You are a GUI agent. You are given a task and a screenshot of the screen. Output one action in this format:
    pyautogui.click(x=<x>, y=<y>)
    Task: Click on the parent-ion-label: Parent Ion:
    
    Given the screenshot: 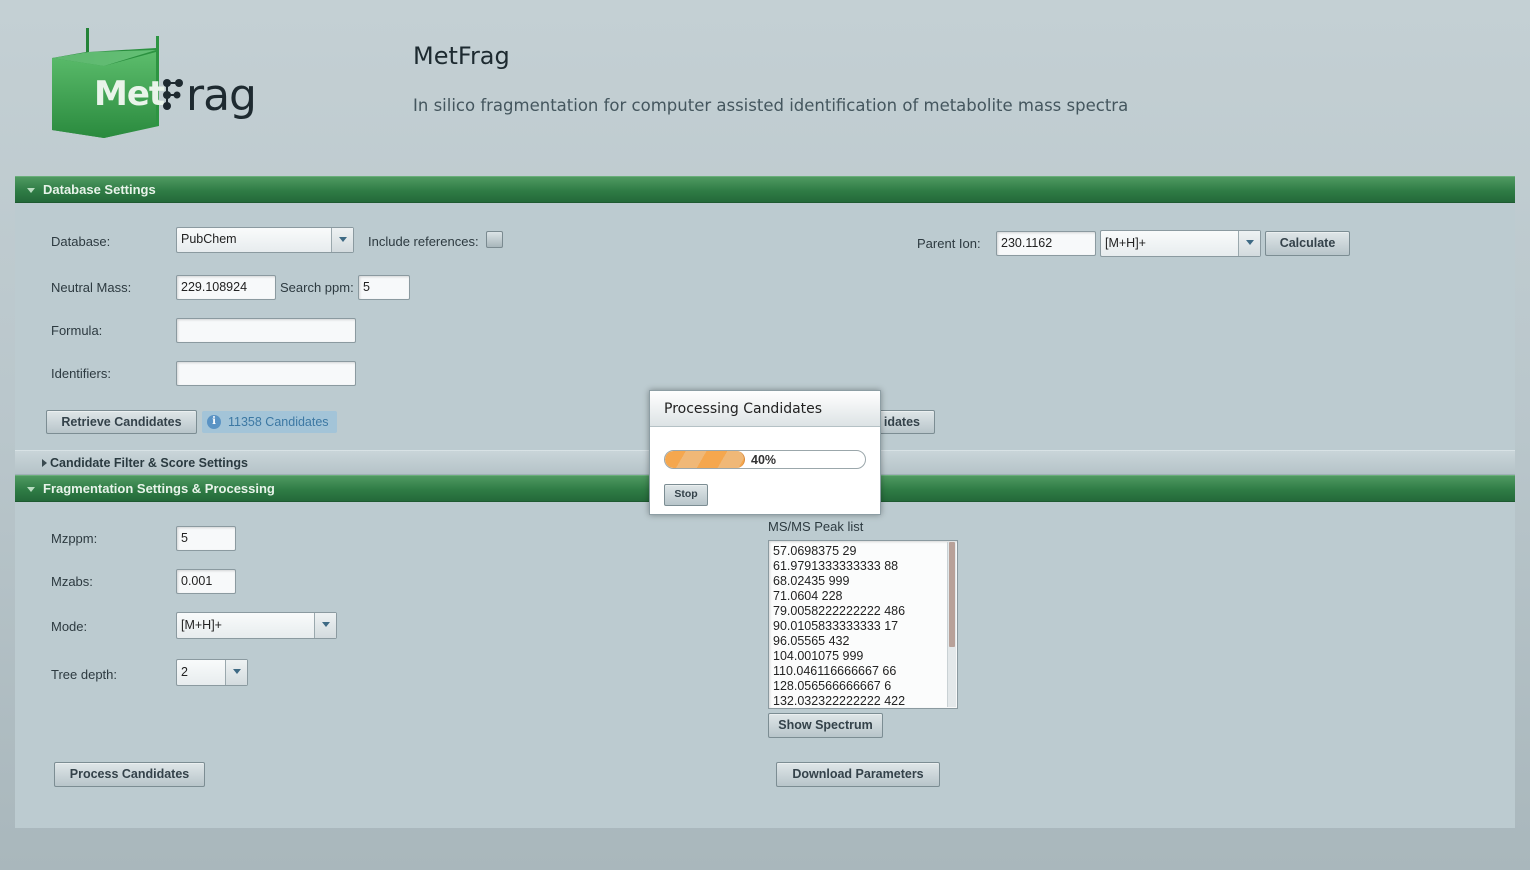 What is the action you would take?
    pyautogui.click(x=949, y=243)
    